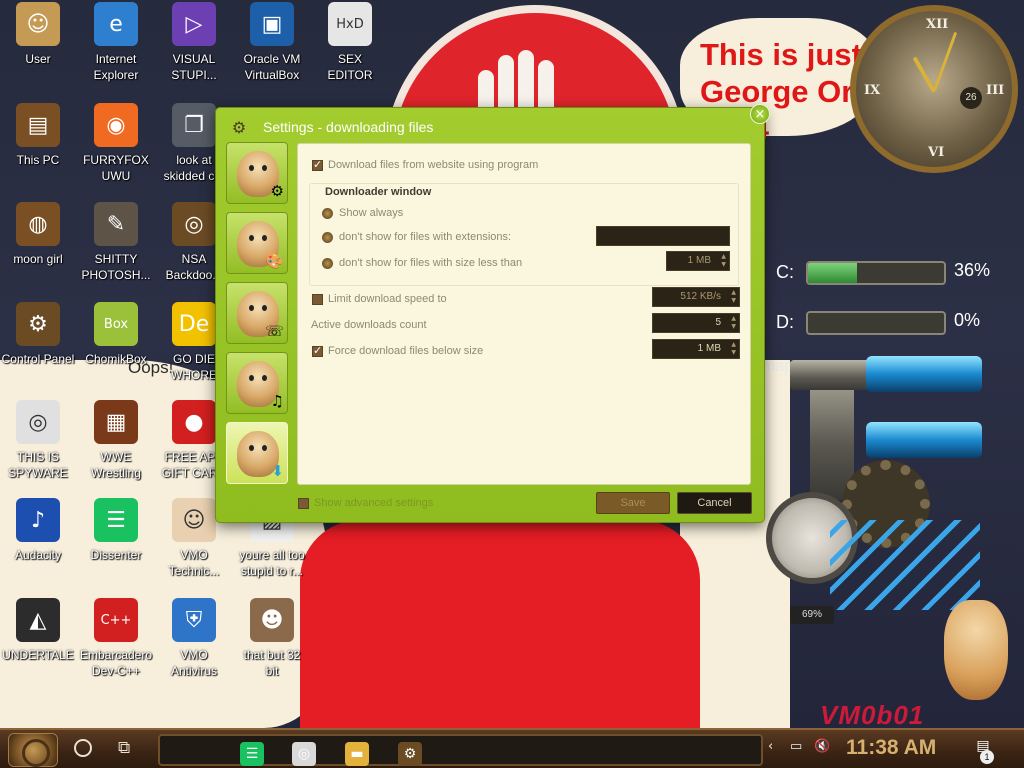  Describe the element at coordinates (303, 503) in the screenshot. I see `show-advanced-checkbox` at that location.